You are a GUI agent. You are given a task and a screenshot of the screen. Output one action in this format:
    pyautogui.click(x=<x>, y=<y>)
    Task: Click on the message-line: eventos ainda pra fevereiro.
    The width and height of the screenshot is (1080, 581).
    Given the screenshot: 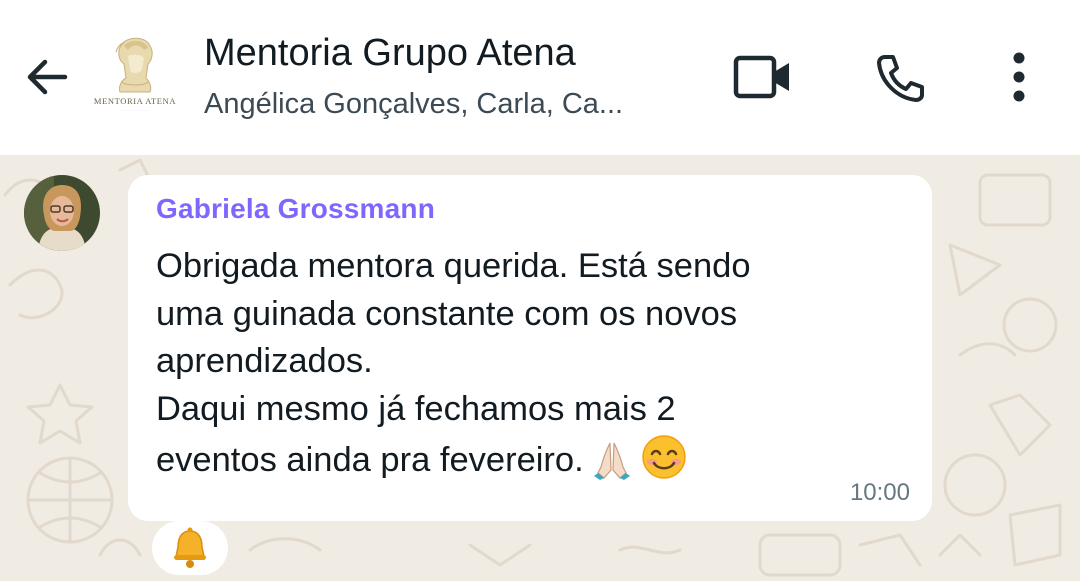 What is the action you would take?
    pyautogui.click(x=370, y=460)
    